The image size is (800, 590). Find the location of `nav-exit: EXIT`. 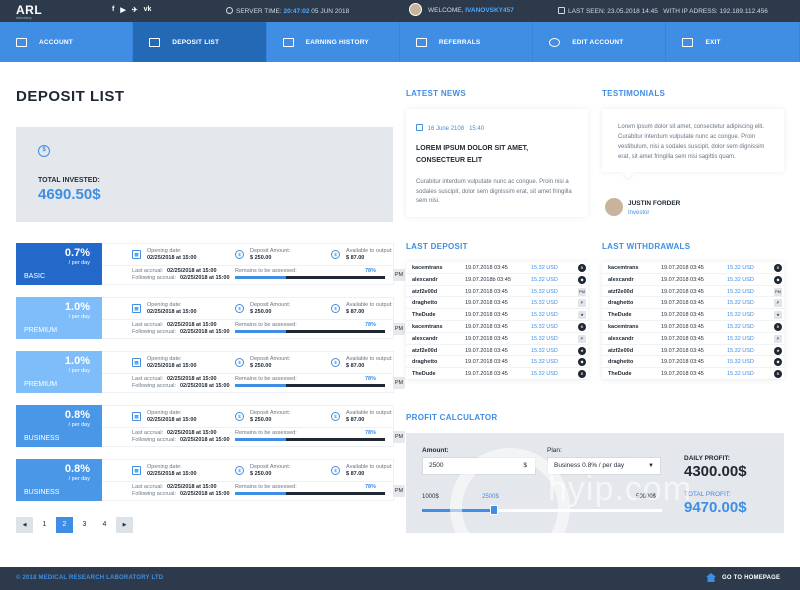

nav-exit: EXIT is located at coordinates (733, 42).